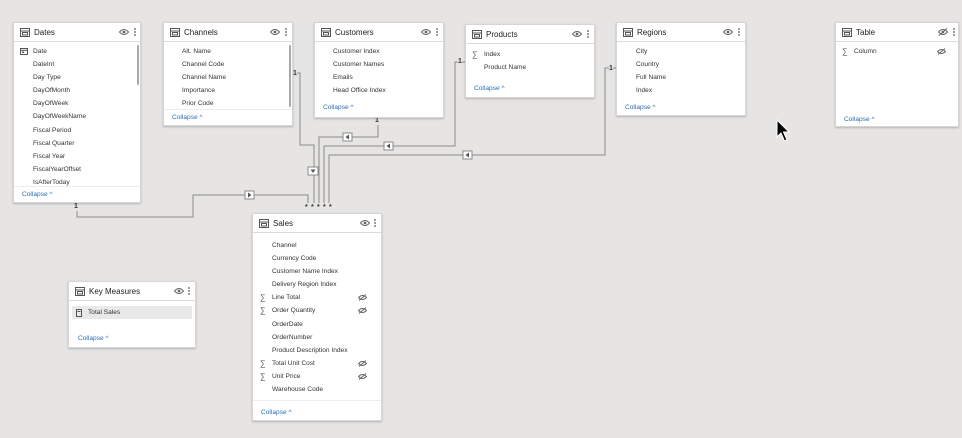 The height and width of the screenshot is (438, 962). What do you see at coordinates (530, 54) in the screenshot?
I see `field-row: ∑ Index` at bounding box center [530, 54].